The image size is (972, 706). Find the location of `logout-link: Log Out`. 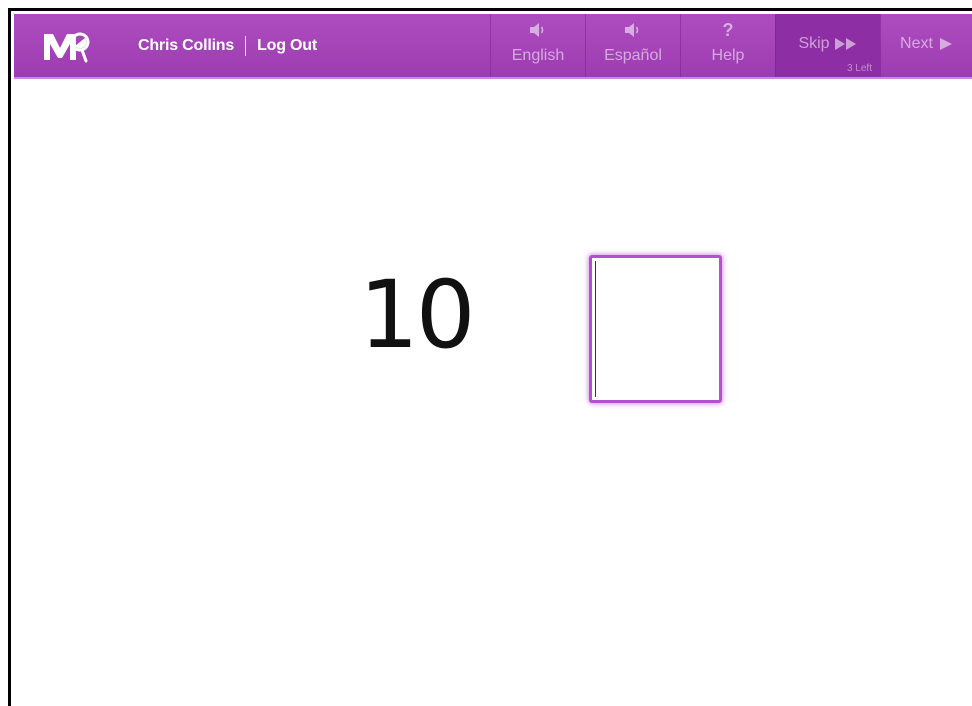

logout-link: Log Out is located at coordinates (287, 46).